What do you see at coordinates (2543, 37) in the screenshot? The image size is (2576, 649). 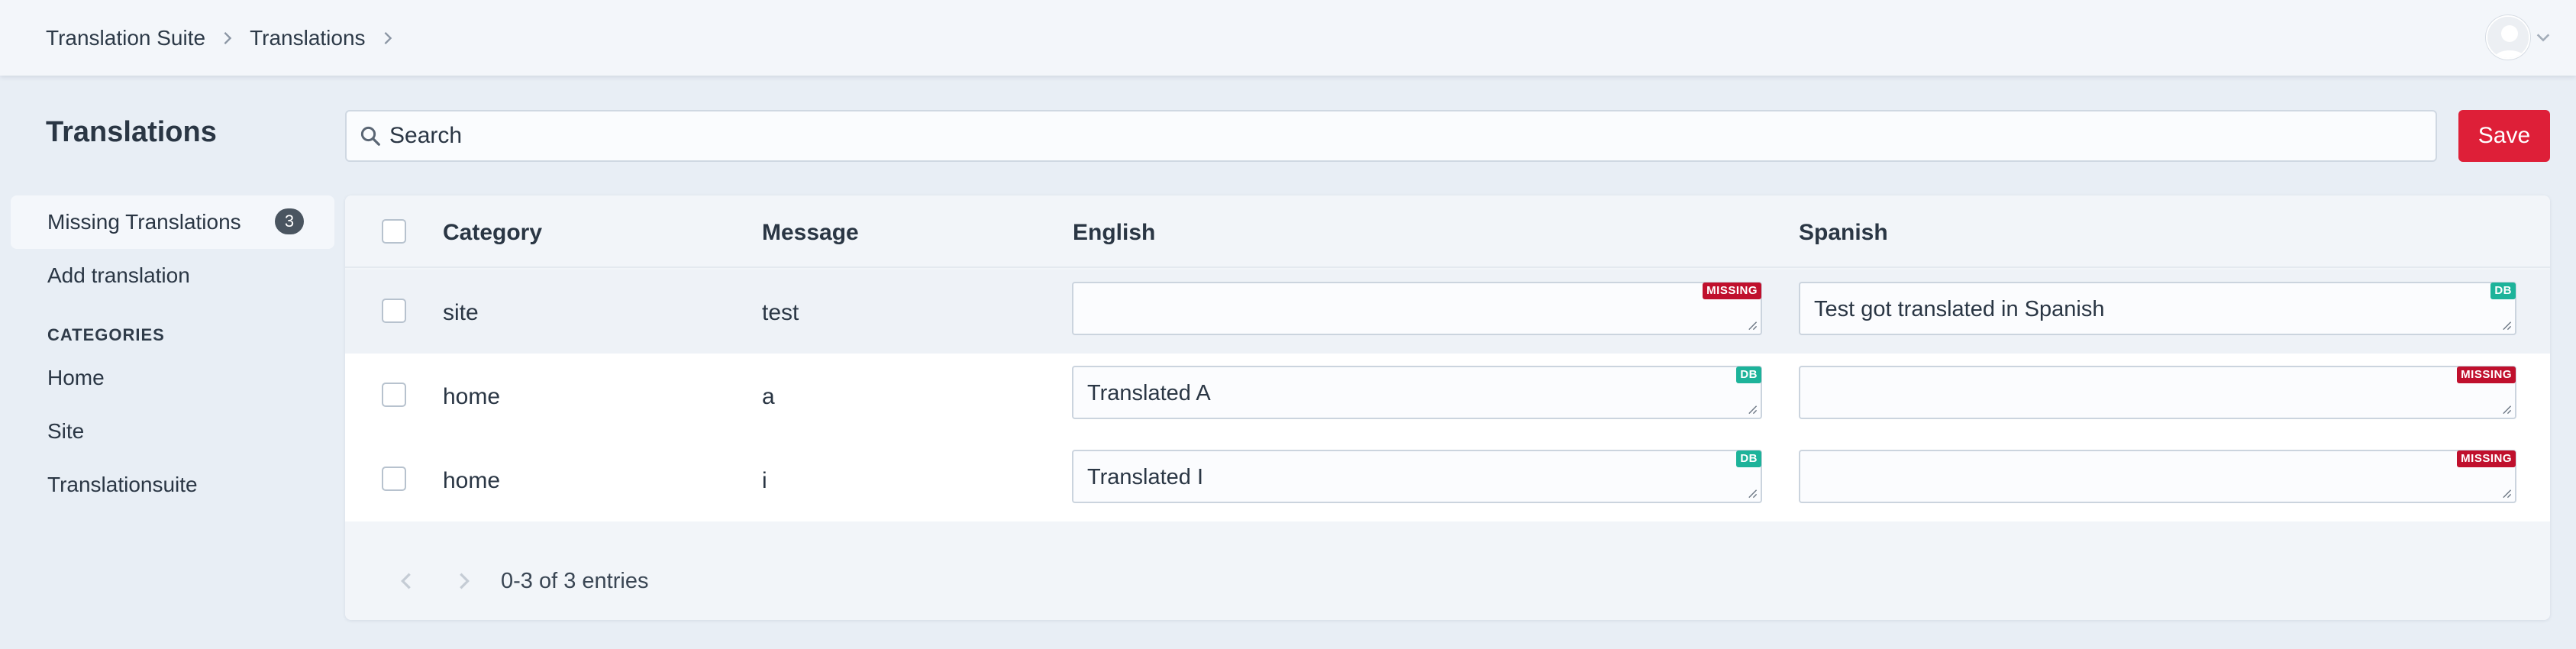 I see `chevron-down-icon` at bounding box center [2543, 37].